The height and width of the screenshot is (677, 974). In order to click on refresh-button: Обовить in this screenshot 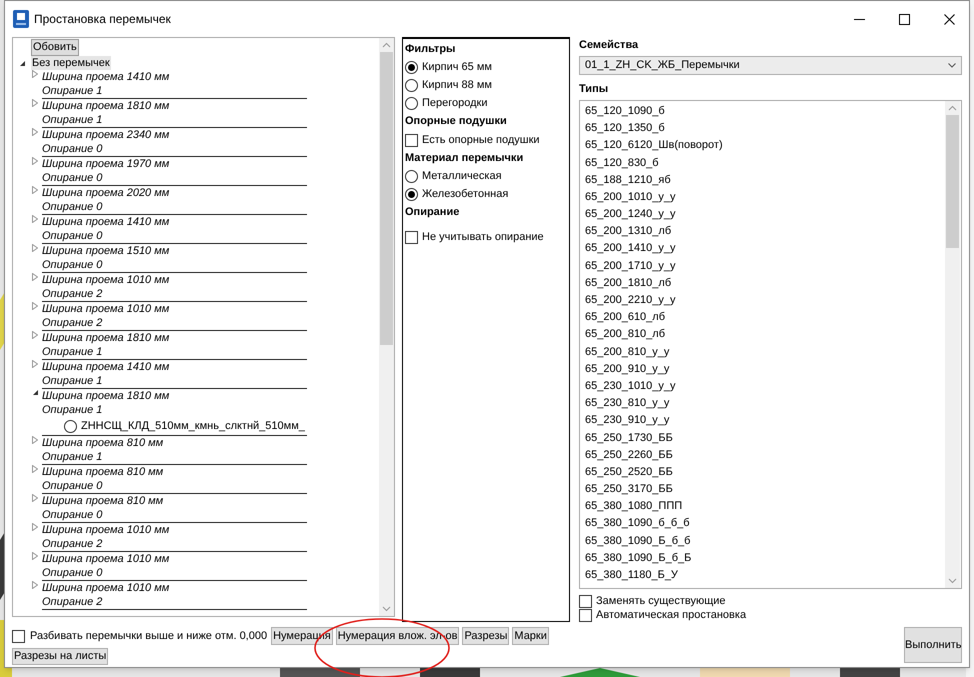, I will do `click(55, 47)`.